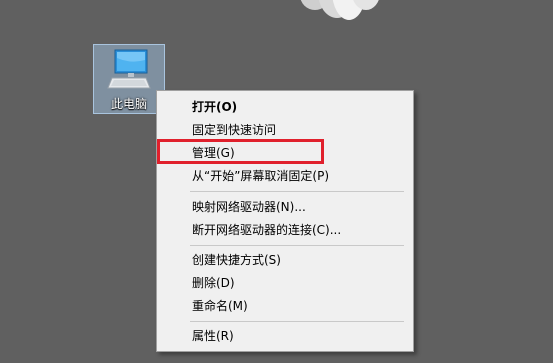  I want to click on menu-item-delete: 删除(D), so click(285, 283).